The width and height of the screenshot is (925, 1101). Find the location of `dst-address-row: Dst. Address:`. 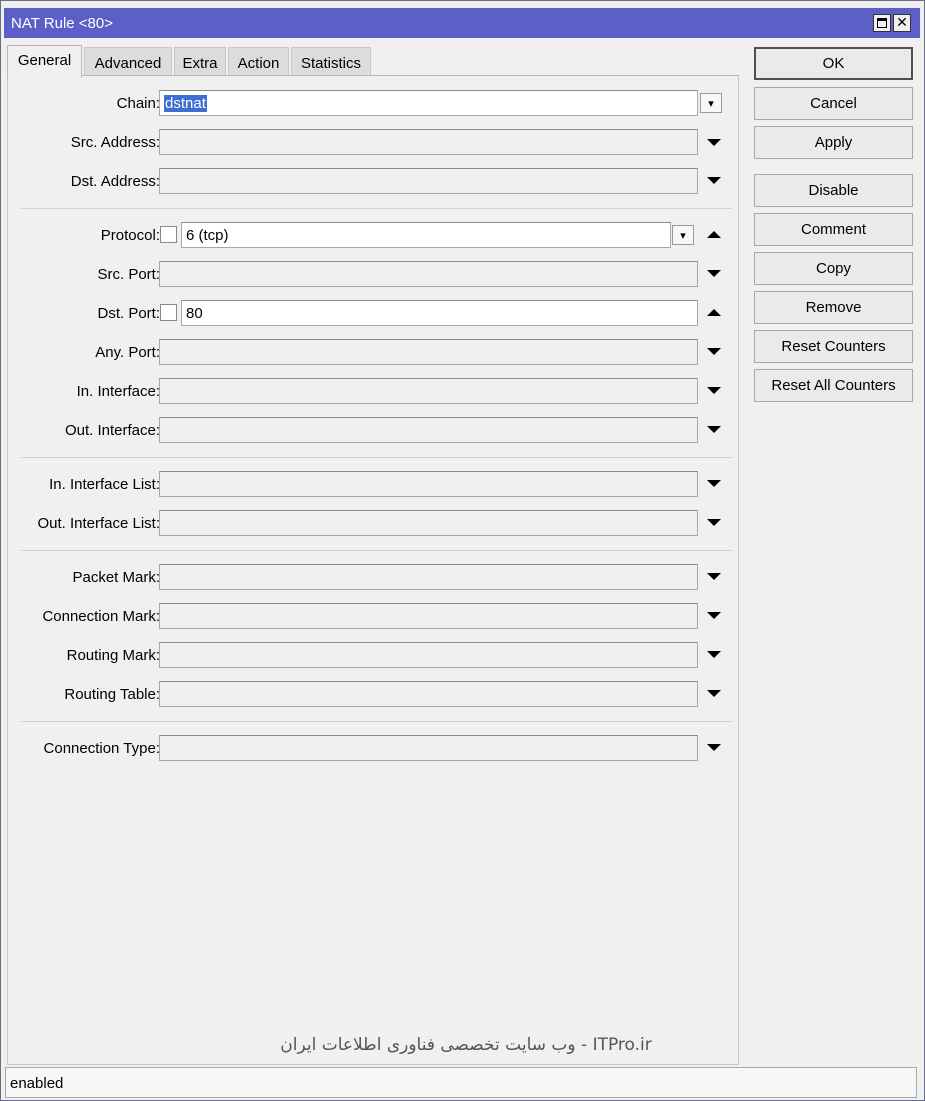

dst-address-row: Dst. Address: is located at coordinates (84, 181).